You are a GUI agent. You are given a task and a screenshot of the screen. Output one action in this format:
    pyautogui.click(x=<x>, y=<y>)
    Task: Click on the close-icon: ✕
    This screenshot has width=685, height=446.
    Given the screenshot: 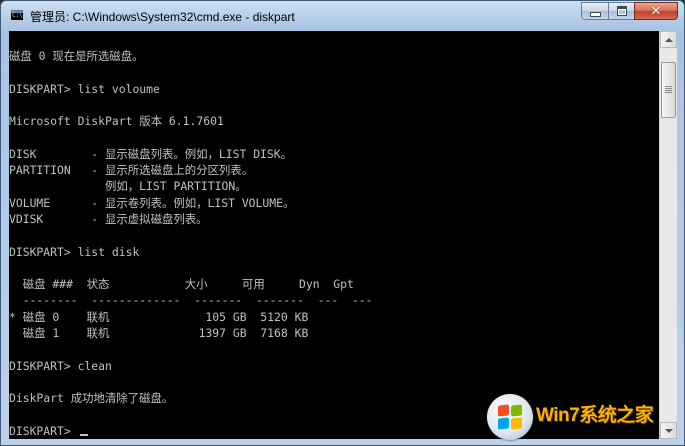 What is the action you would take?
    pyautogui.click(x=656, y=11)
    